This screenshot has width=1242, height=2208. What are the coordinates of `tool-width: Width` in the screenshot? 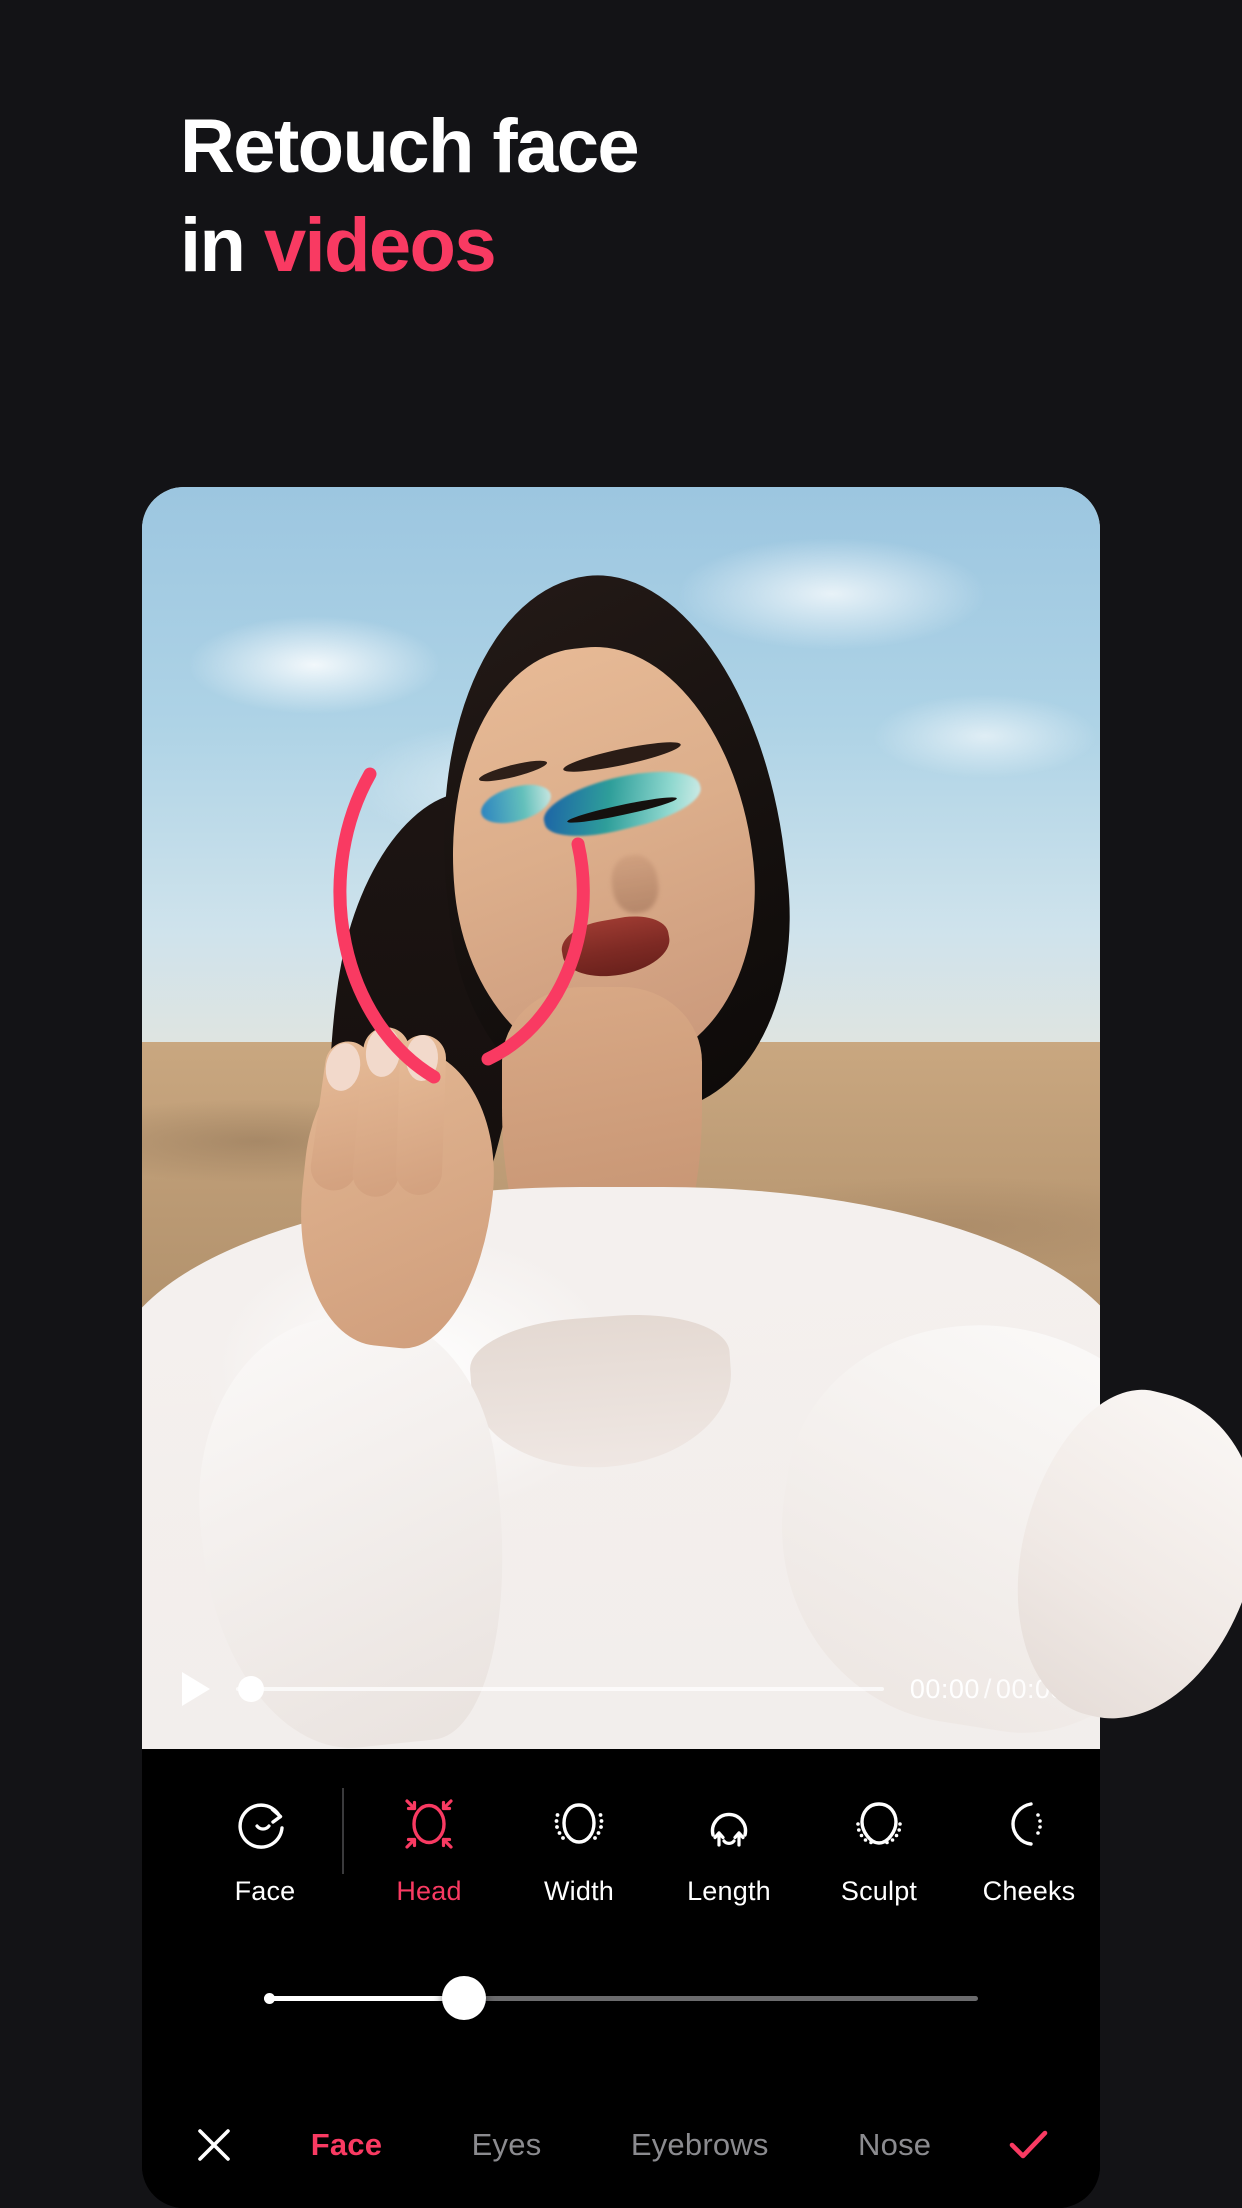 It's located at (579, 1849).